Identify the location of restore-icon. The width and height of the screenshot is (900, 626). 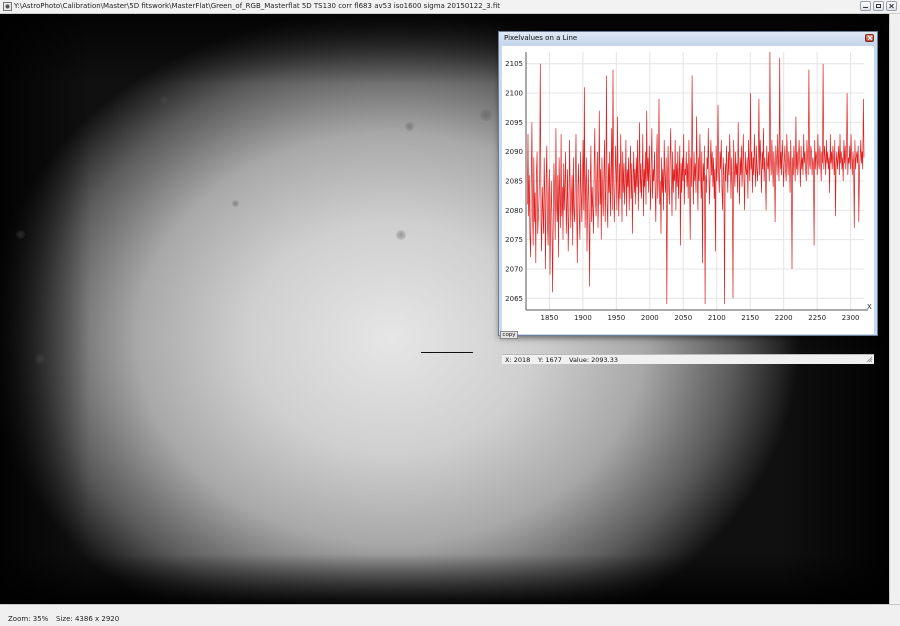
(878, 6).